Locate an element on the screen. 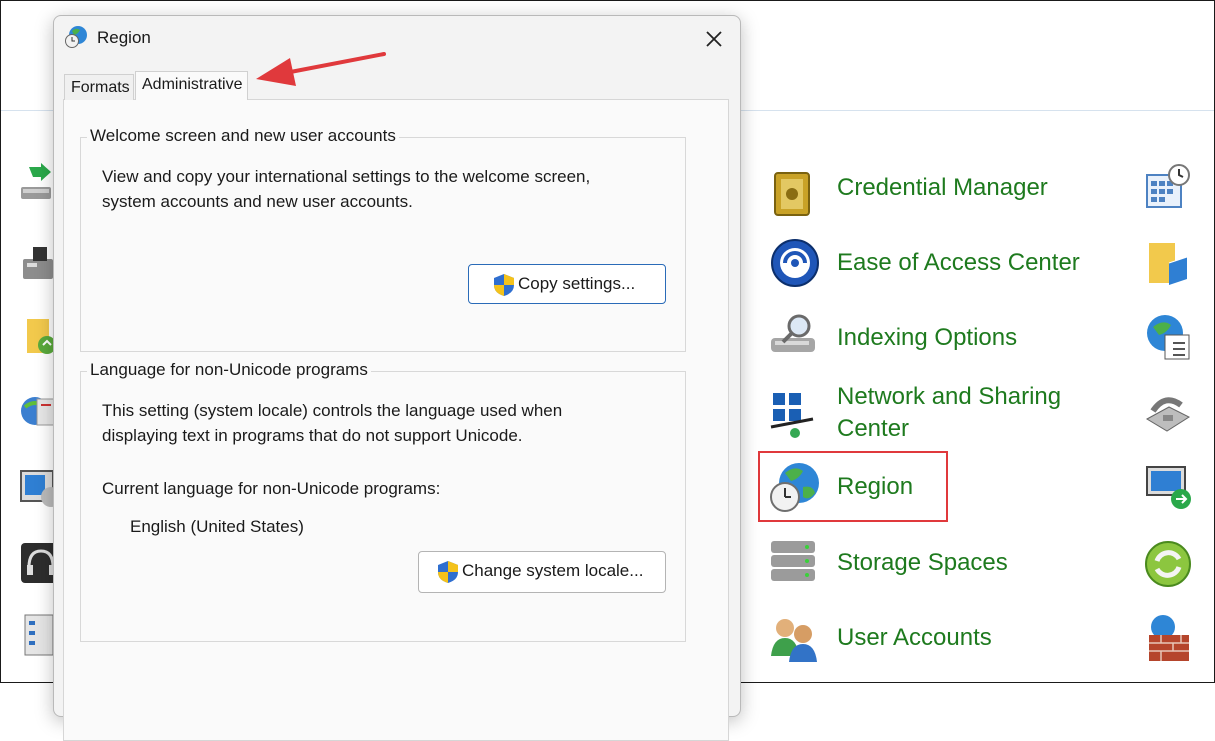  tab-formats: Formats is located at coordinates (99, 87).